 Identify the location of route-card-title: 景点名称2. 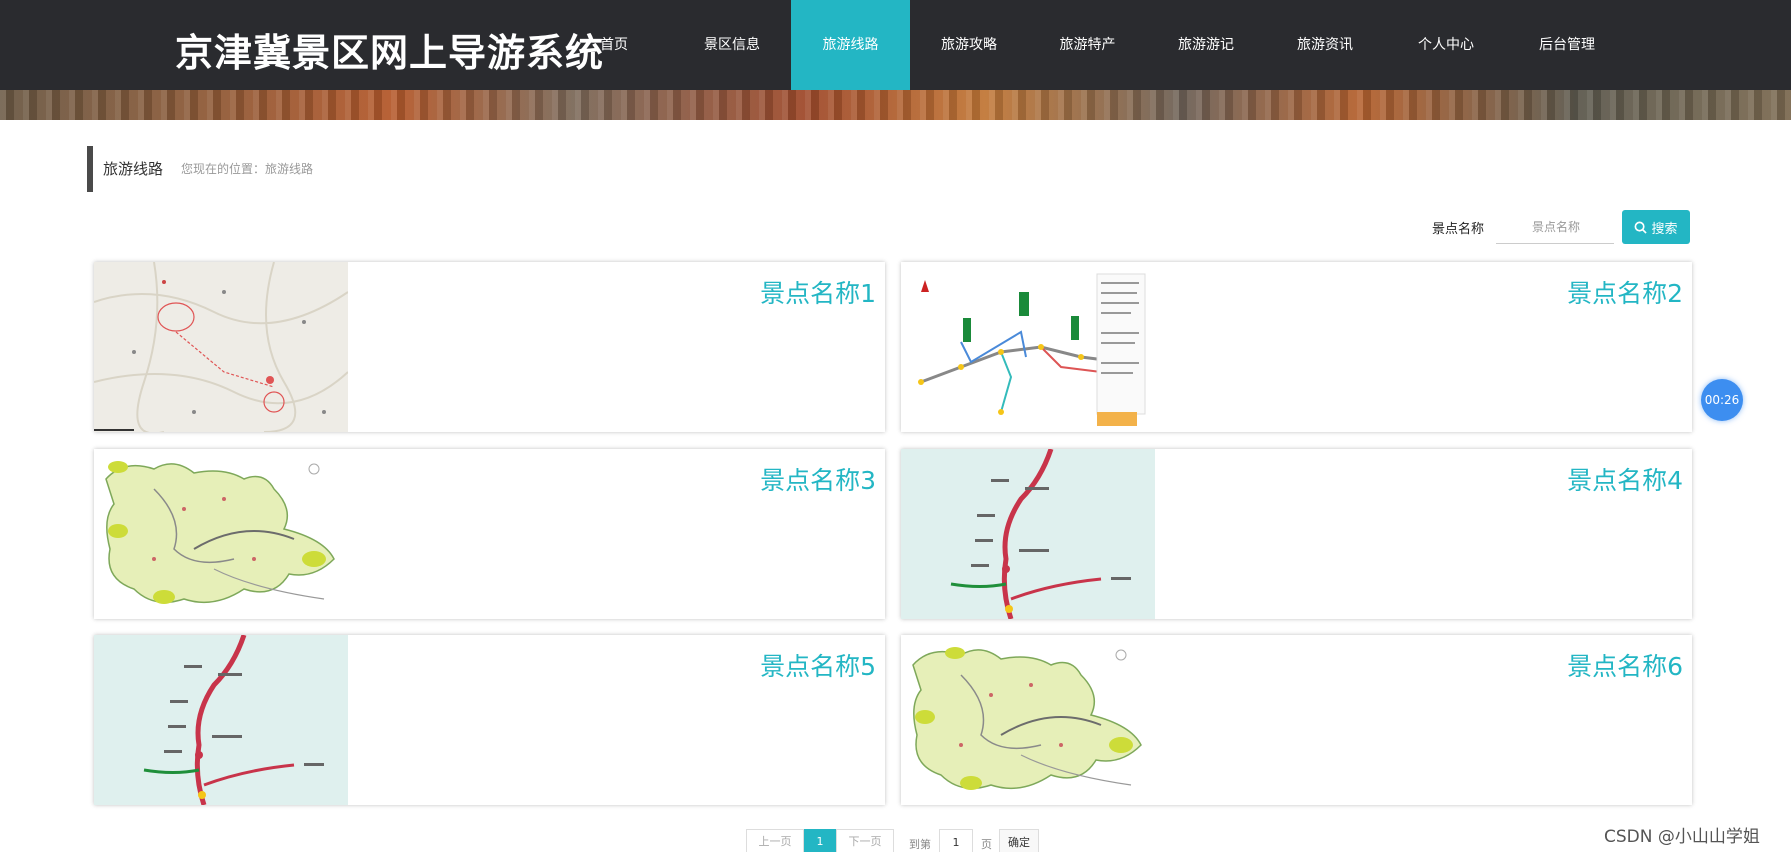
(1625, 293).